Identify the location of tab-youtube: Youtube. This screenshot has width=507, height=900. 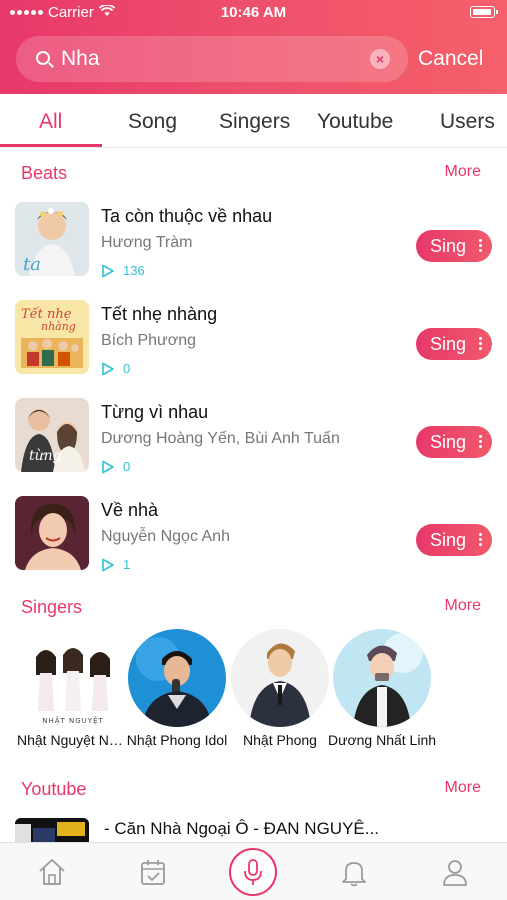
(355, 122).